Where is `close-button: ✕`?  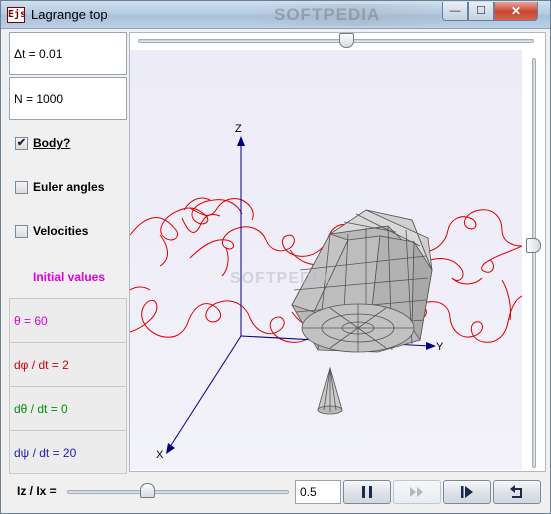 close-button: ✕ is located at coordinates (516, 11).